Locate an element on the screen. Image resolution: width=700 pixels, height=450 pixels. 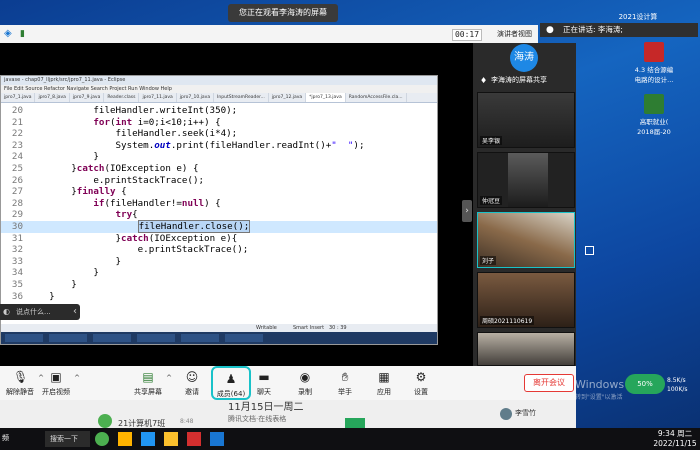
line-number: 20 is located at coordinates (17, 110).